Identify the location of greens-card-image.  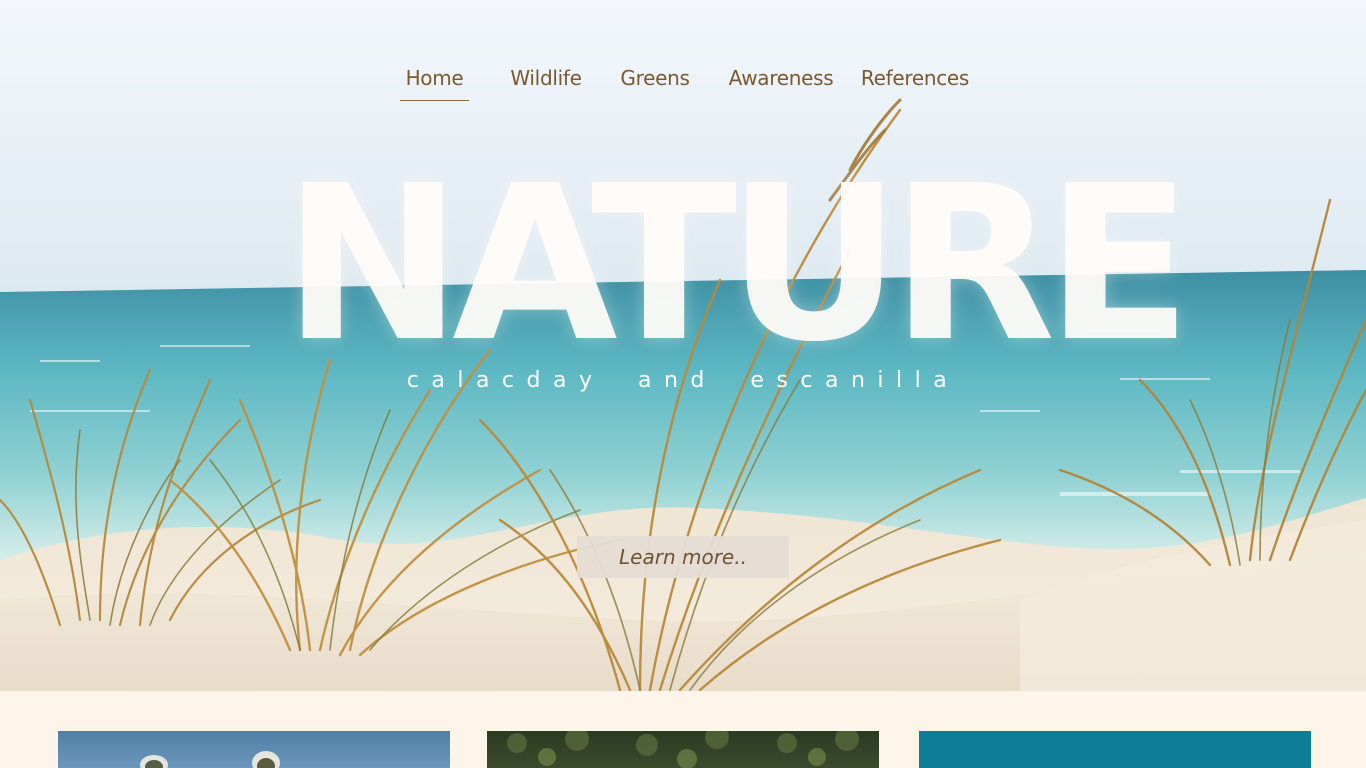
(683, 749).